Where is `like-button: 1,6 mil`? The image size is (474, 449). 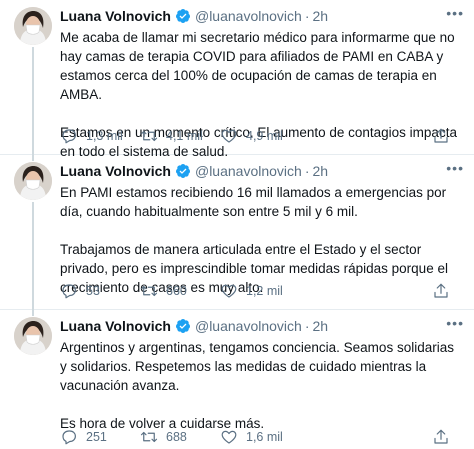
like-button: 1,6 mil is located at coordinates (260, 437).